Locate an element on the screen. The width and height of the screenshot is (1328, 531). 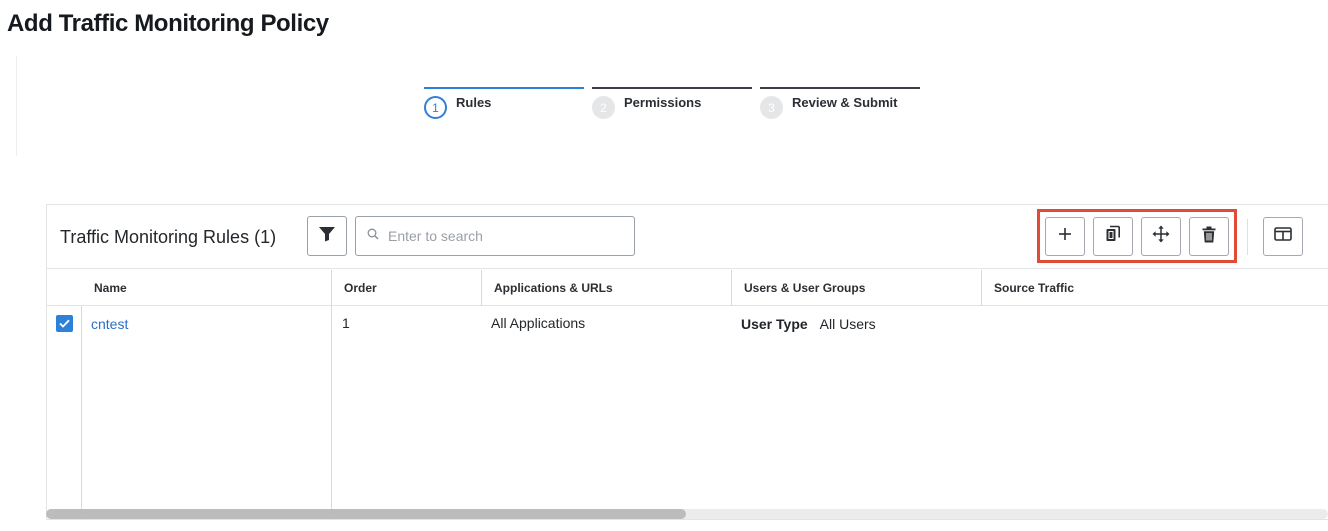
trash-icon is located at coordinates (1209, 237).